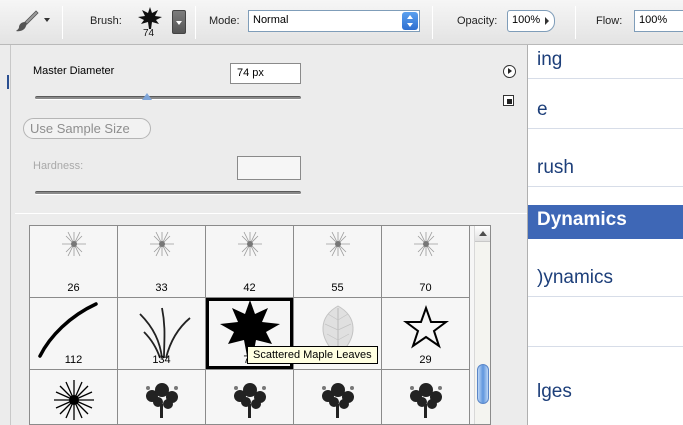 This screenshot has height=425, width=683. I want to click on new-preset-icon, so click(509, 101).